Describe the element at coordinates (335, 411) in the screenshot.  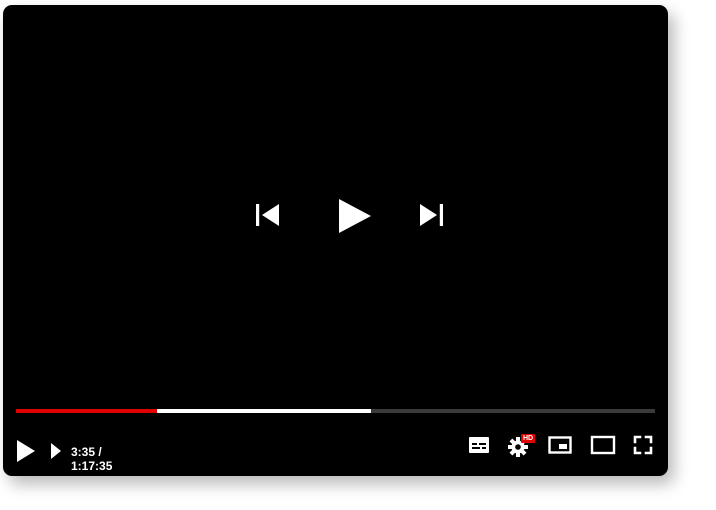
I see `progress-bar` at that location.